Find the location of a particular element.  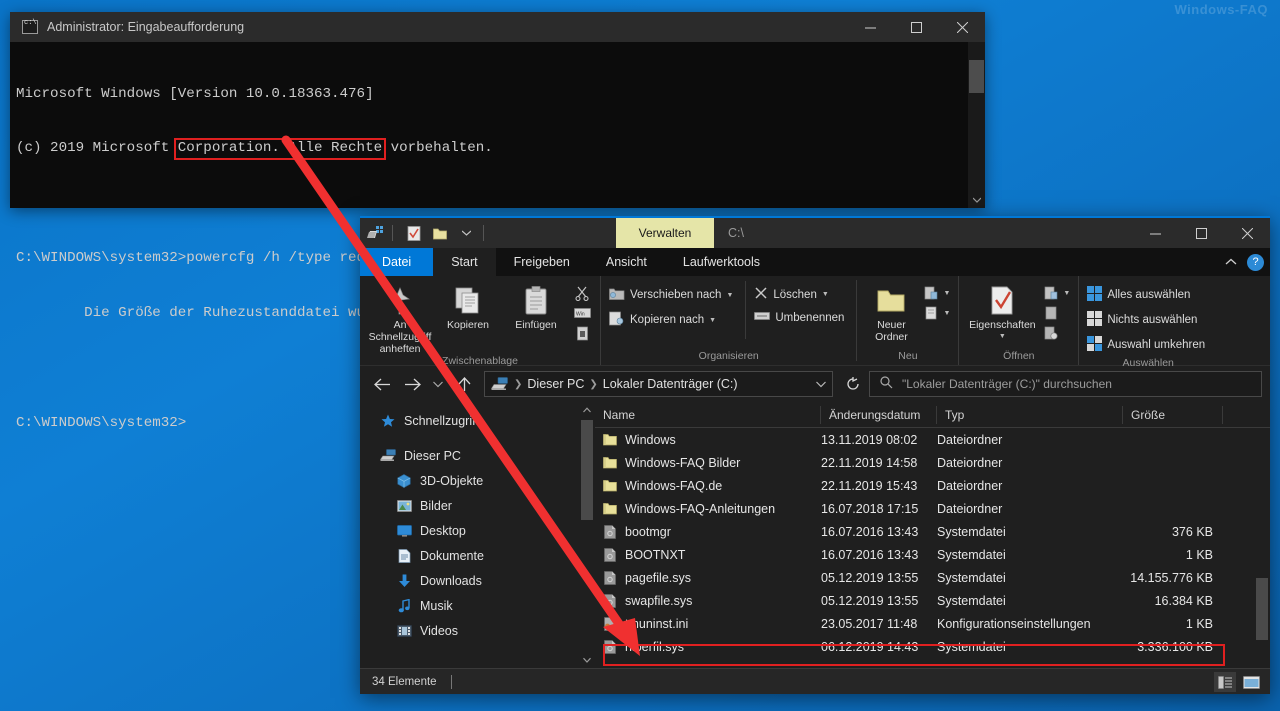

new-item-icon is located at coordinates (931, 293).